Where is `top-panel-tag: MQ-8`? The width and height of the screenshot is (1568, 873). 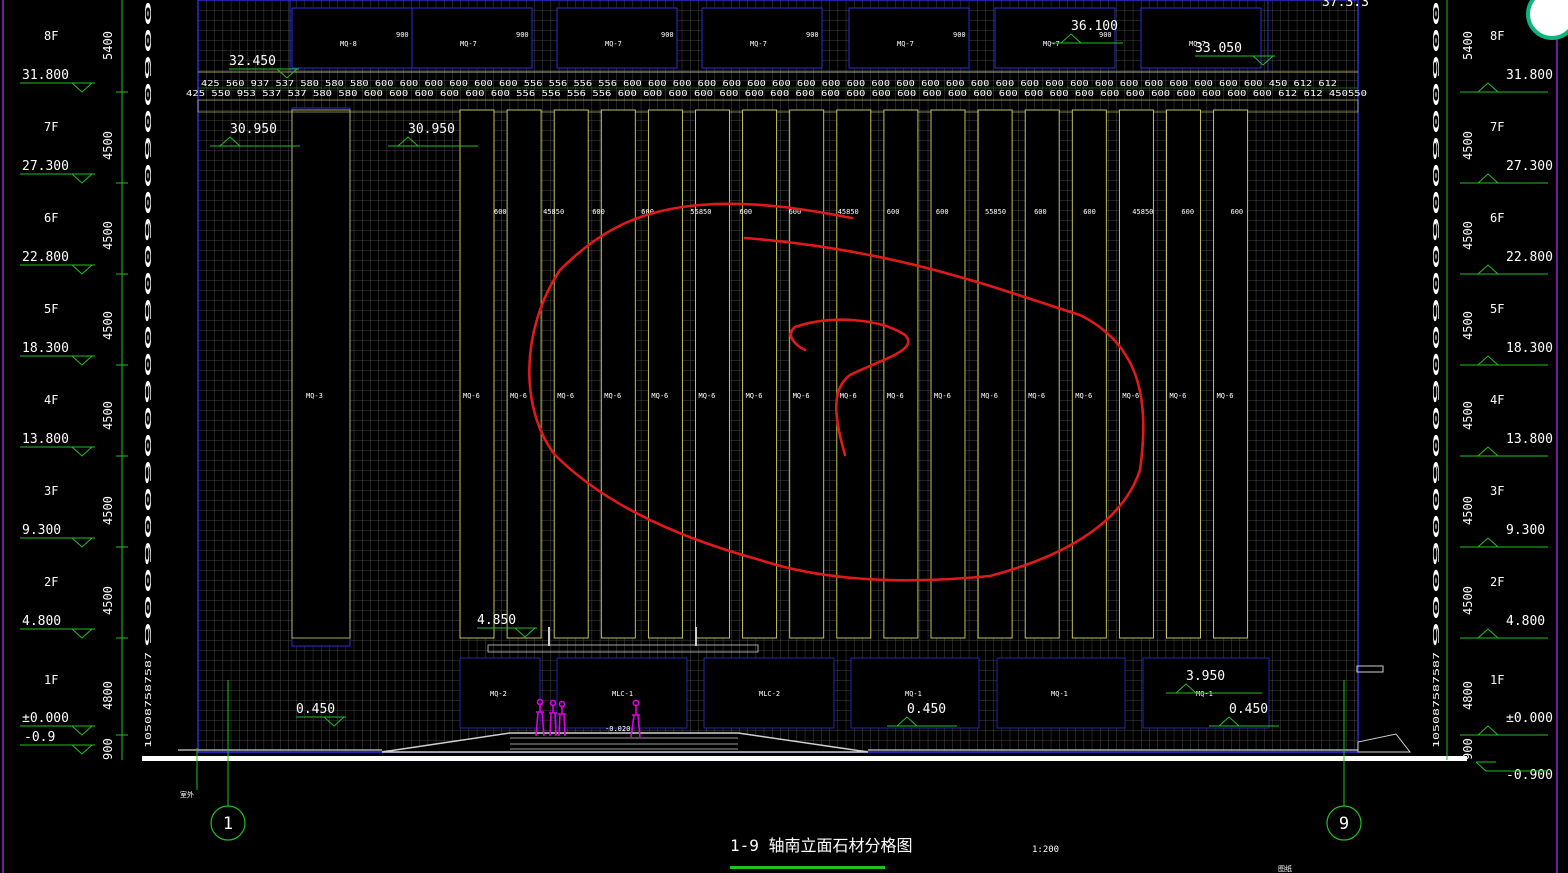 top-panel-tag: MQ-8 is located at coordinates (348, 44).